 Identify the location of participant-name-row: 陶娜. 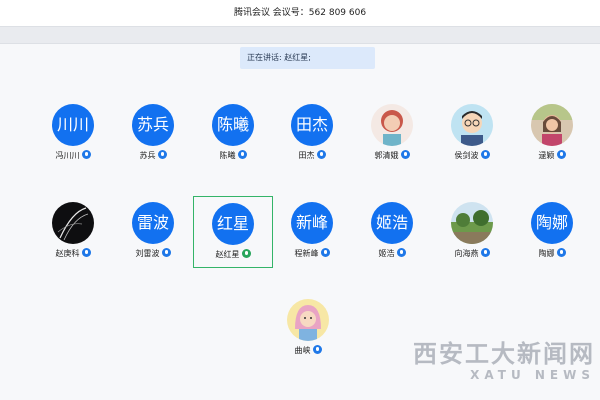
(552, 254).